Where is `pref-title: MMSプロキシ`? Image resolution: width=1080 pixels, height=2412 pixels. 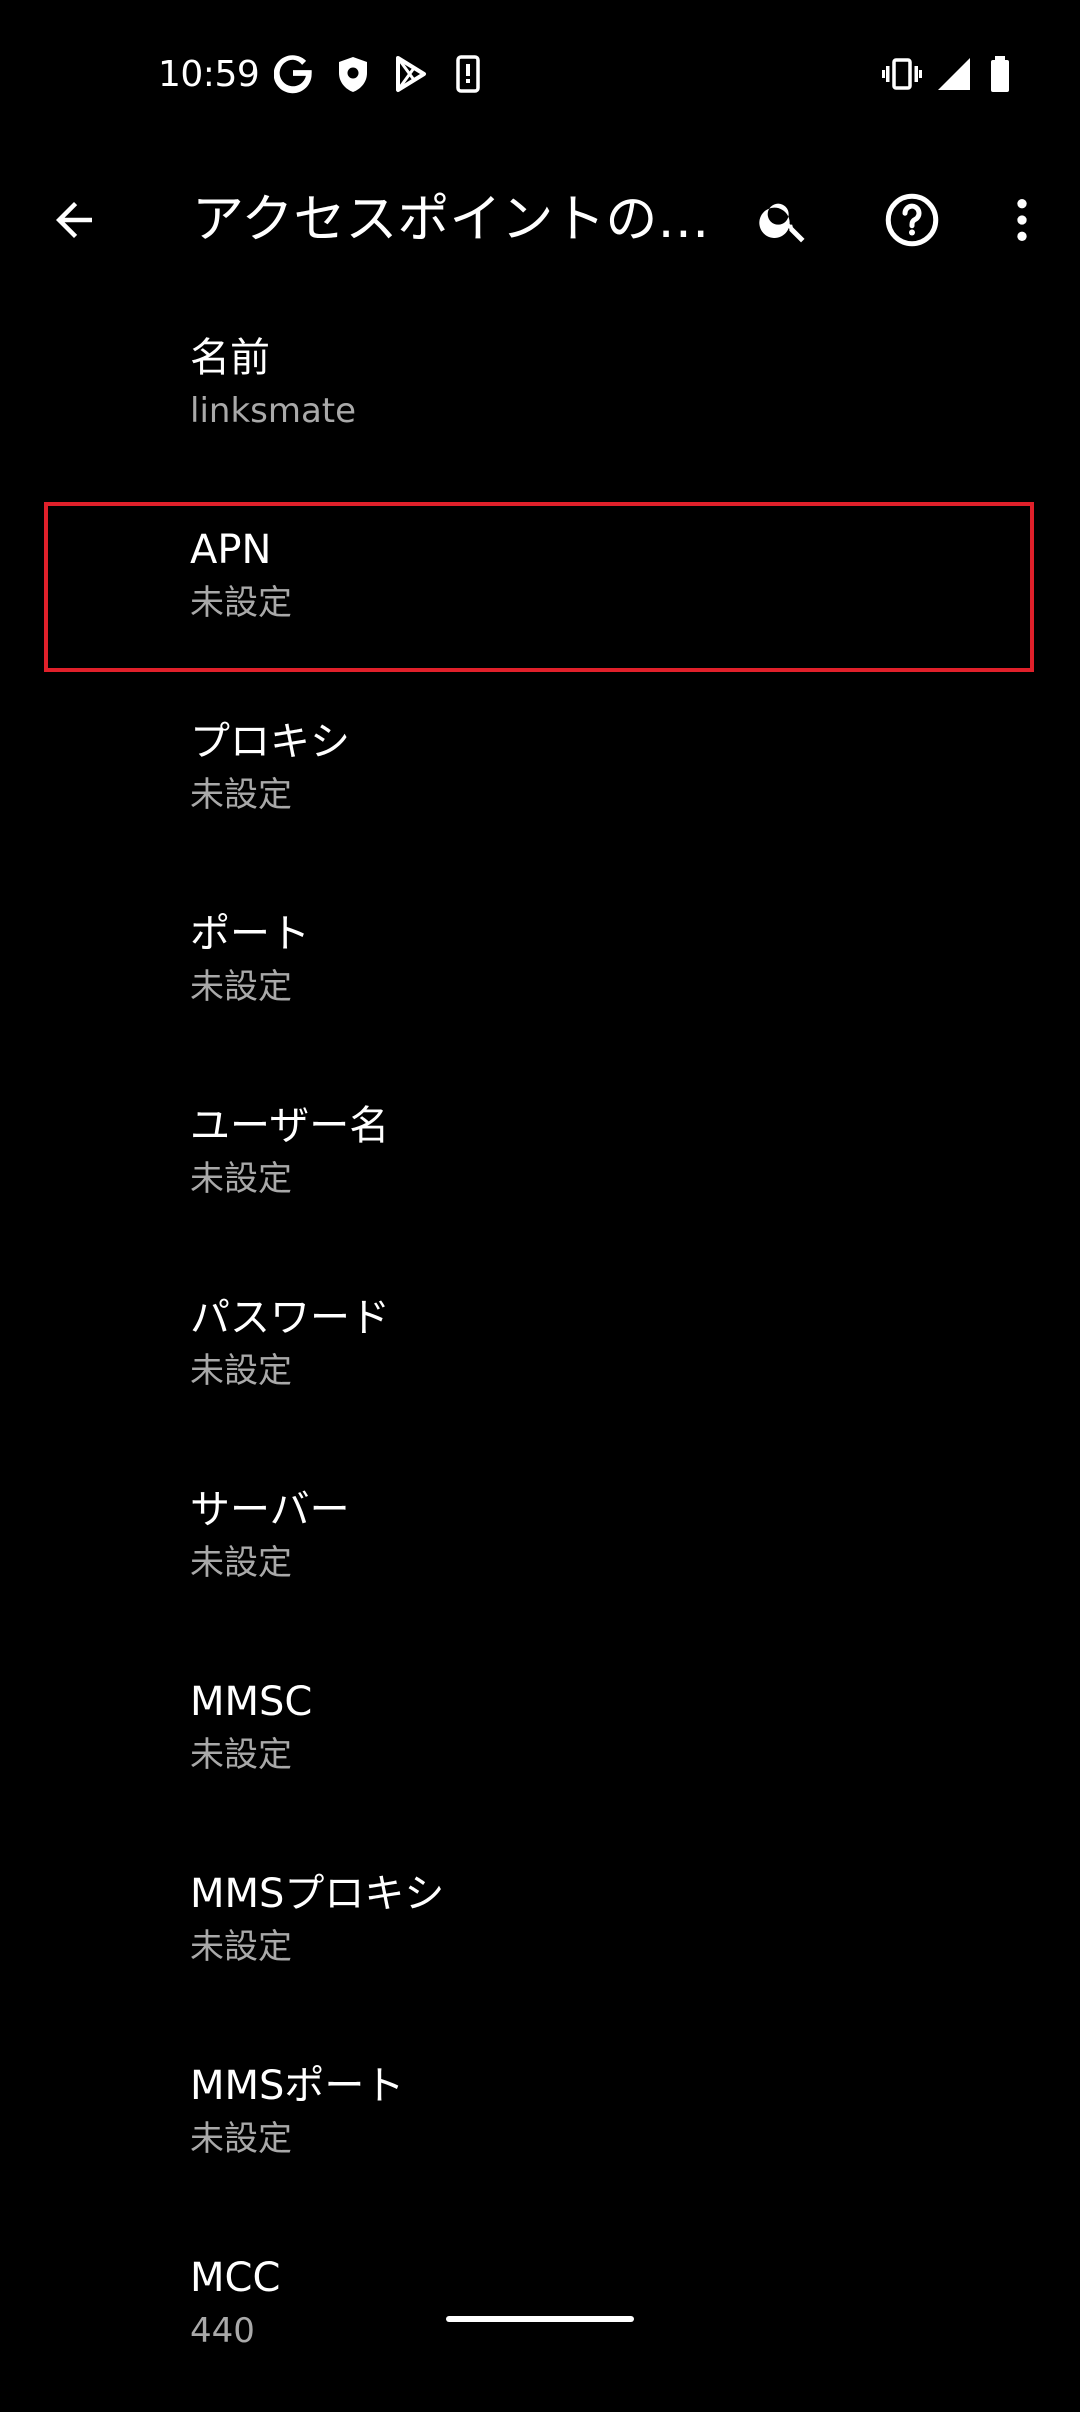 pref-title: MMSプロキシ is located at coordinates (317, 1894).